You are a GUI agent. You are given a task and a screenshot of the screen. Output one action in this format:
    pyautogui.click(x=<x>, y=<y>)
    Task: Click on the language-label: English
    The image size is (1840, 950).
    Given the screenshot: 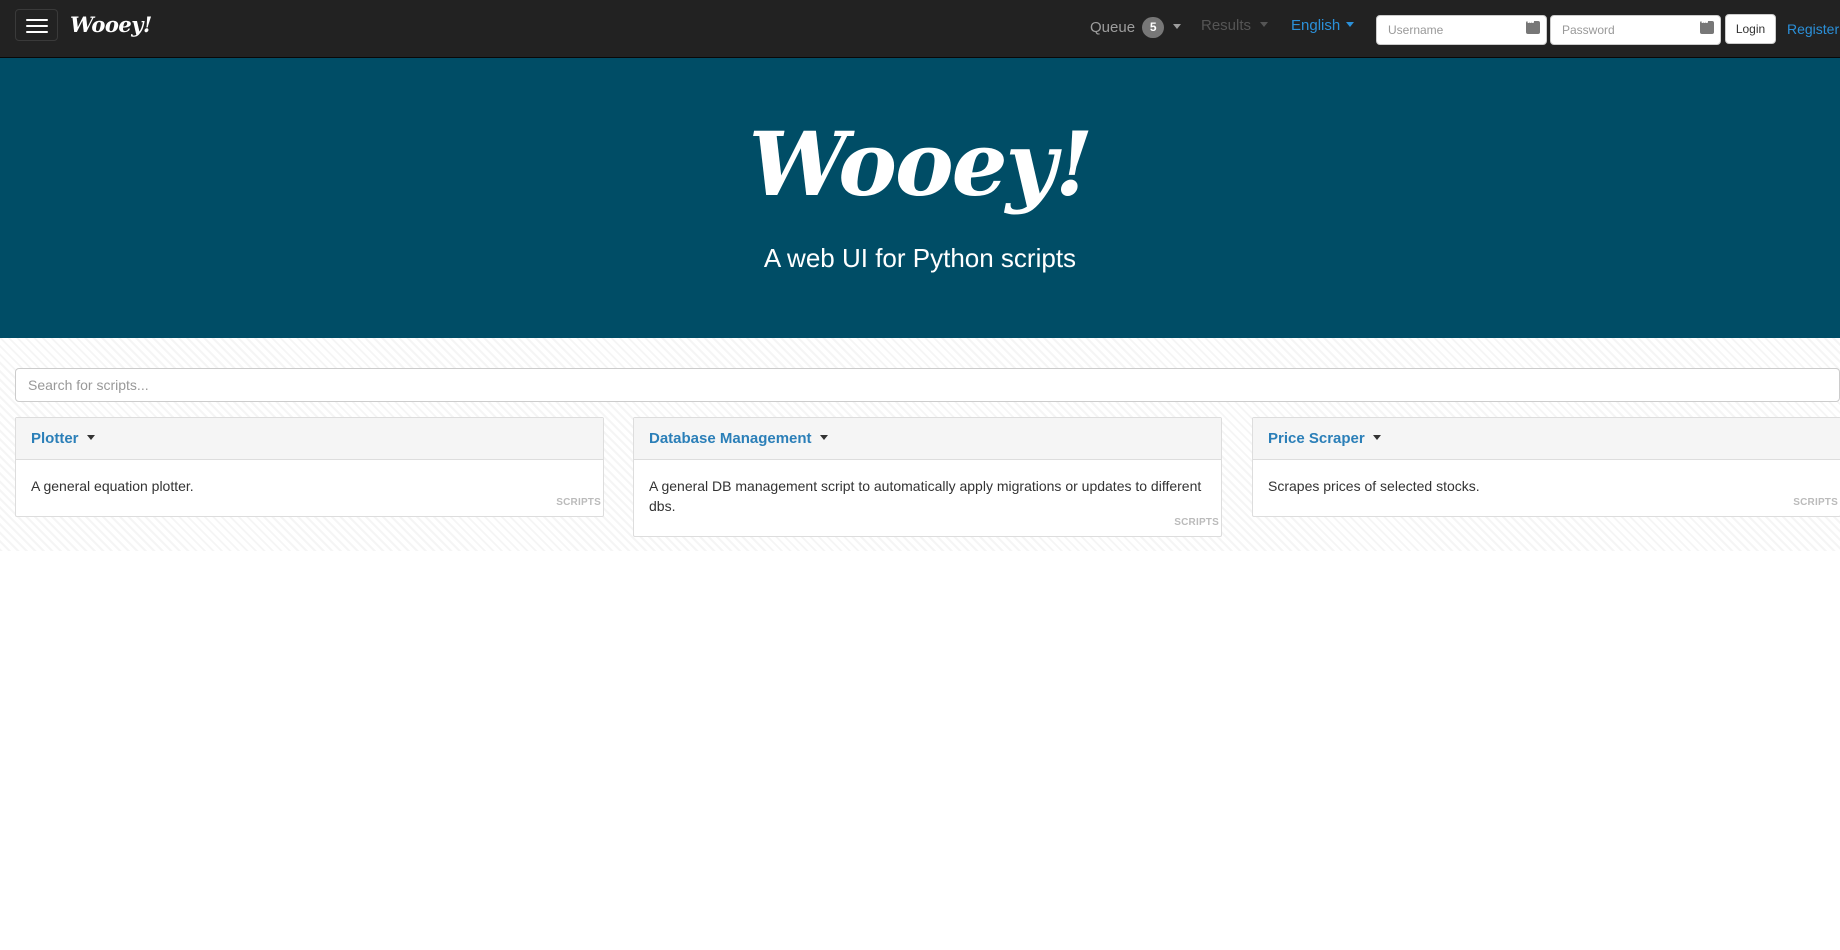 What is the action you would take?
    pyautogui.click(x=1316, y=25)
    